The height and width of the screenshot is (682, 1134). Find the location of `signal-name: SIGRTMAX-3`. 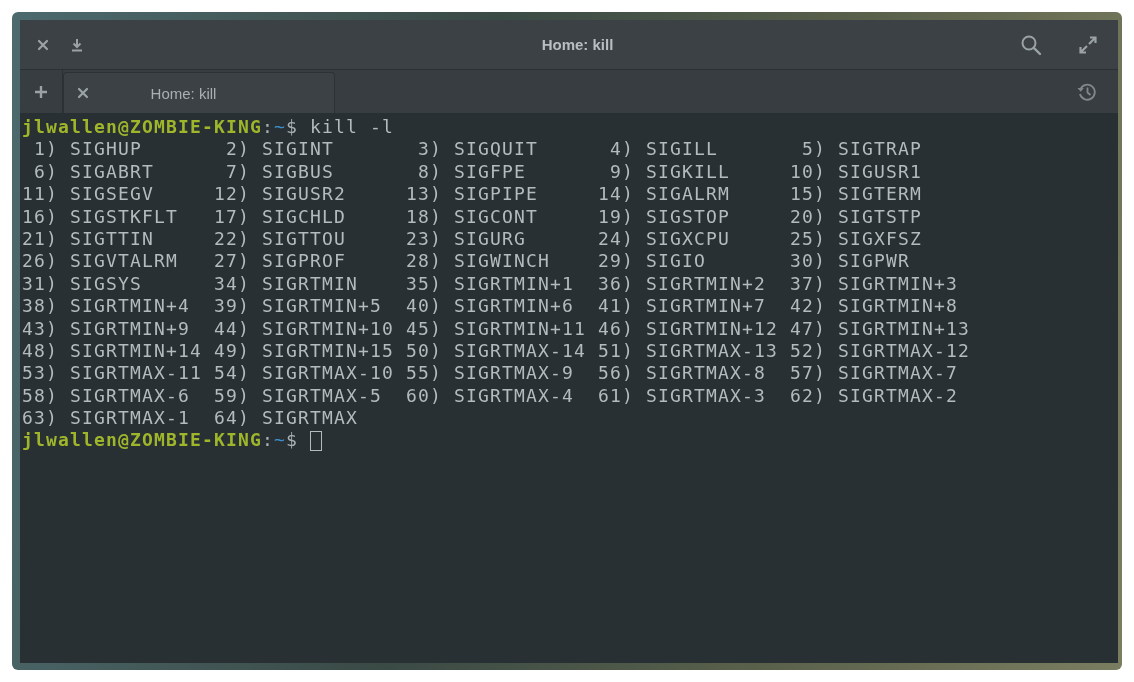

signal-name: SIGRTMAX-3 is located at coordinates (706, 396).